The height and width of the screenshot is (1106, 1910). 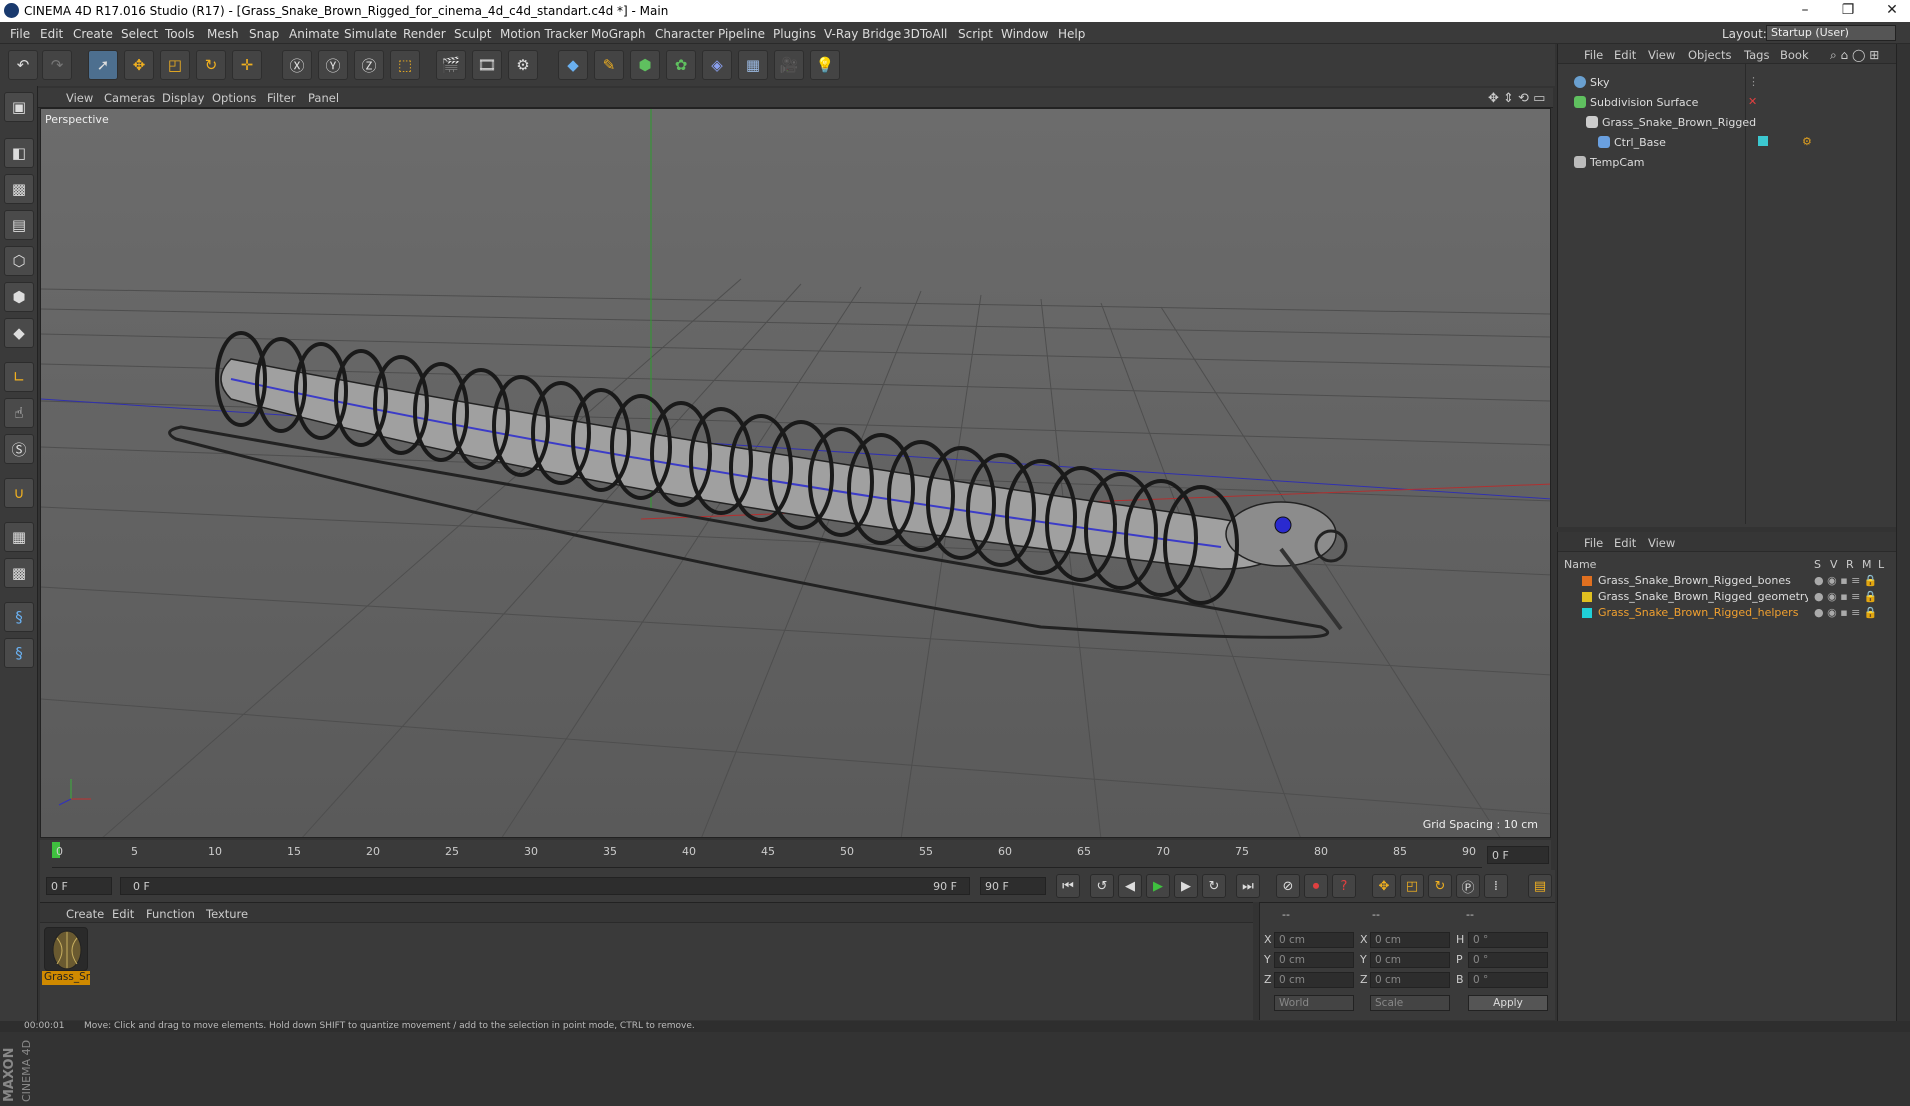 I want to click on world-dropdown: World, so click(x=1314, y=1003).